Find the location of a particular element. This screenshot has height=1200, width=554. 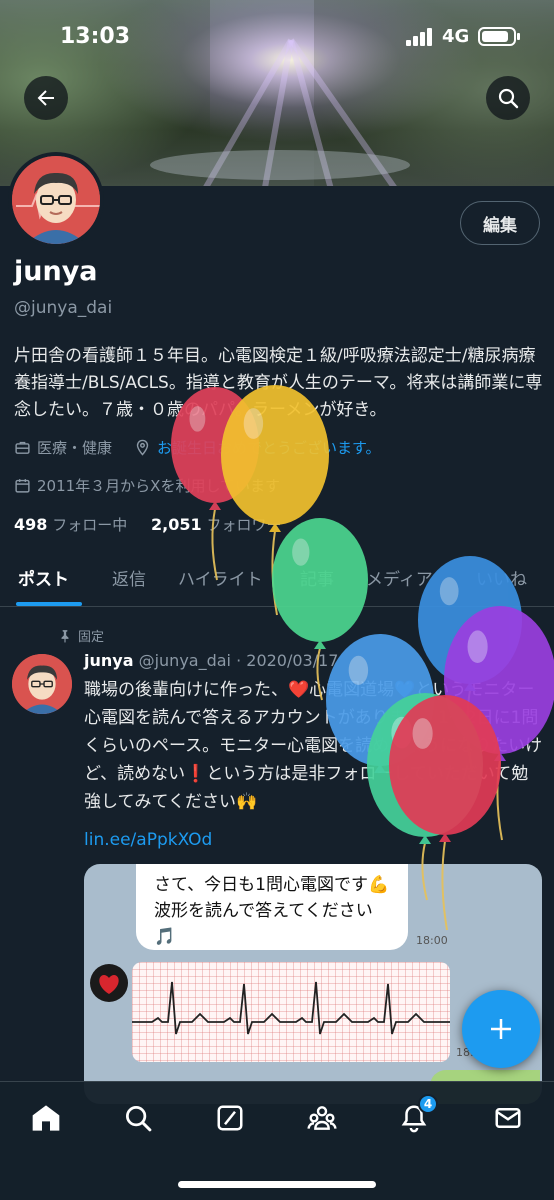

nav-grok is located at coordinates (230, 1118).